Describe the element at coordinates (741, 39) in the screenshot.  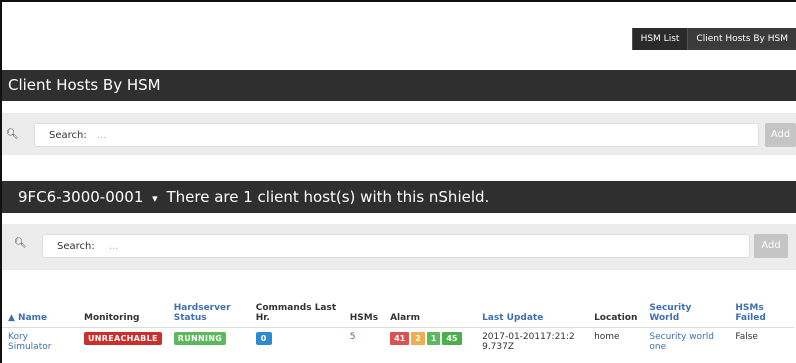
I see `nav-client-hosts: Client Hosts By HSM` at that location.